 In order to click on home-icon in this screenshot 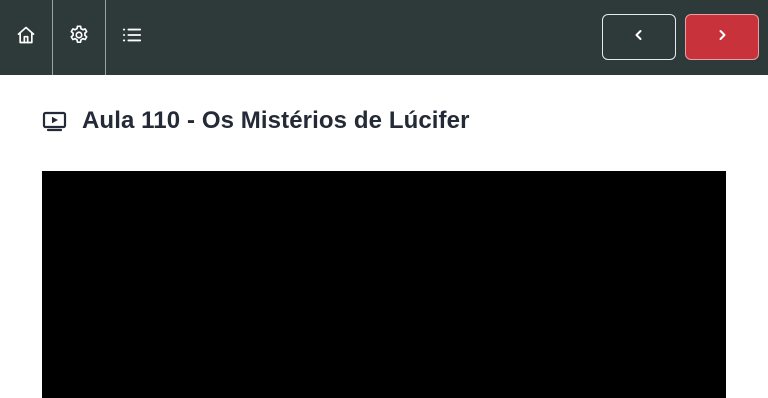, I will do `click(26, 37)`.